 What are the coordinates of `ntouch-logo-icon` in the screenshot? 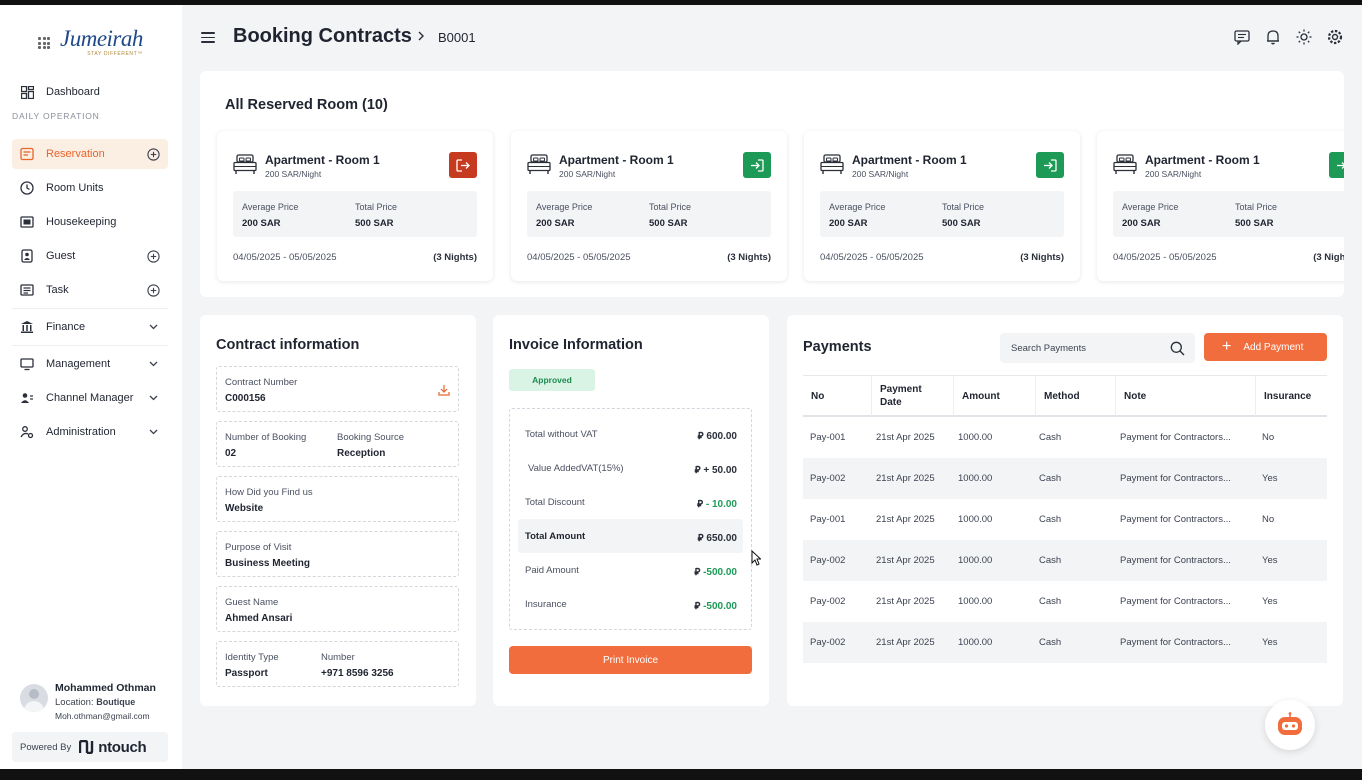 It's located at (86, 747).